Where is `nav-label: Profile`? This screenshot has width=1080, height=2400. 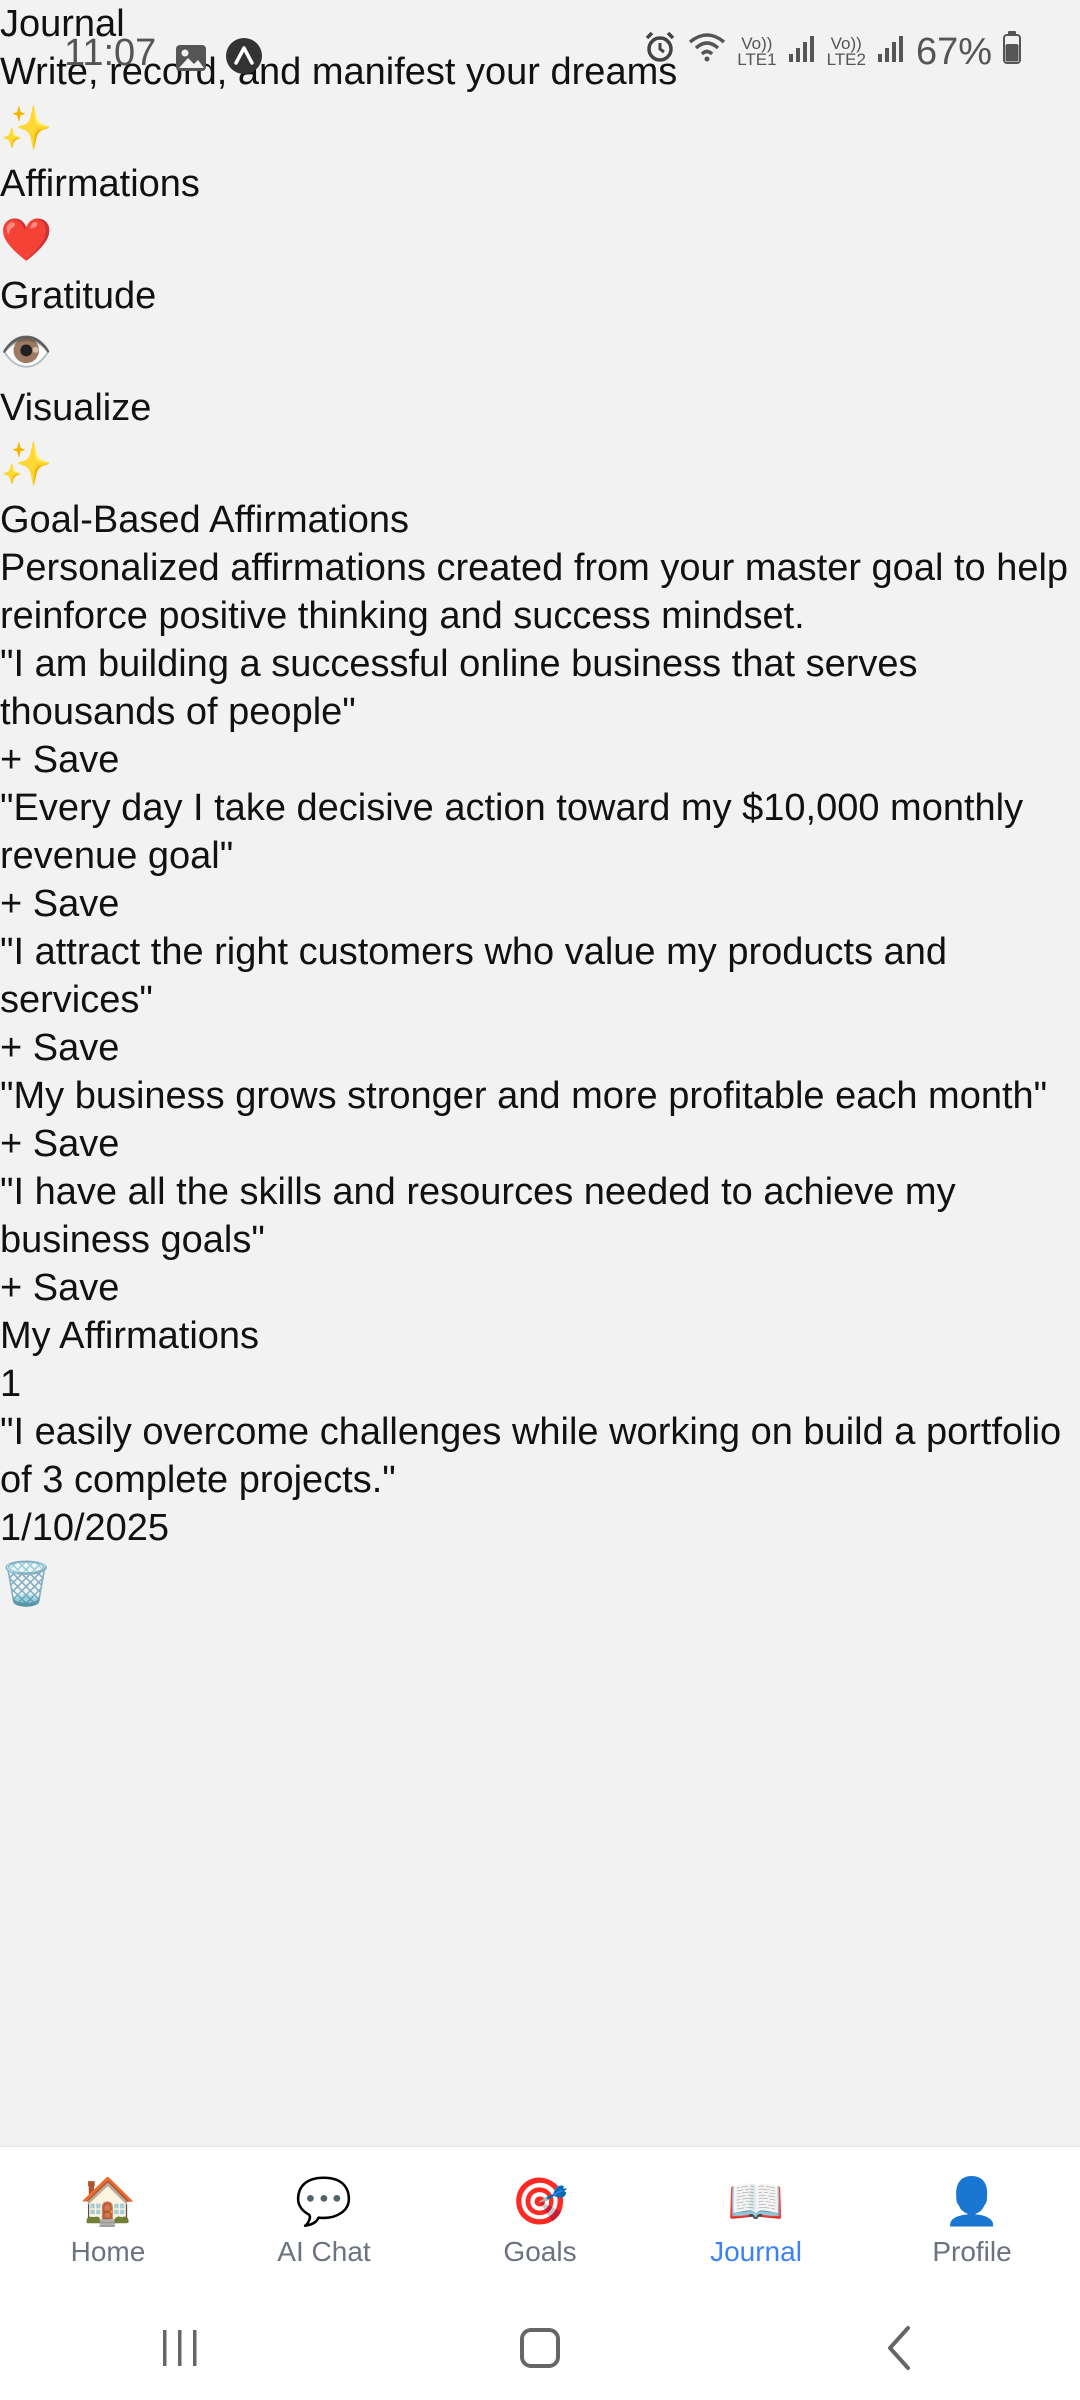
nav-label: Profile is located at coordinates (972, 2251).